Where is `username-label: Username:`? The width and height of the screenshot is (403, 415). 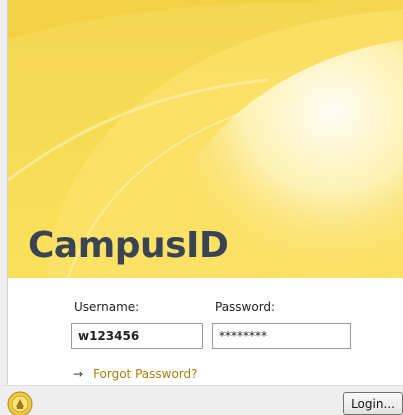
username-label: Username: is located at coordinates (107, 307).